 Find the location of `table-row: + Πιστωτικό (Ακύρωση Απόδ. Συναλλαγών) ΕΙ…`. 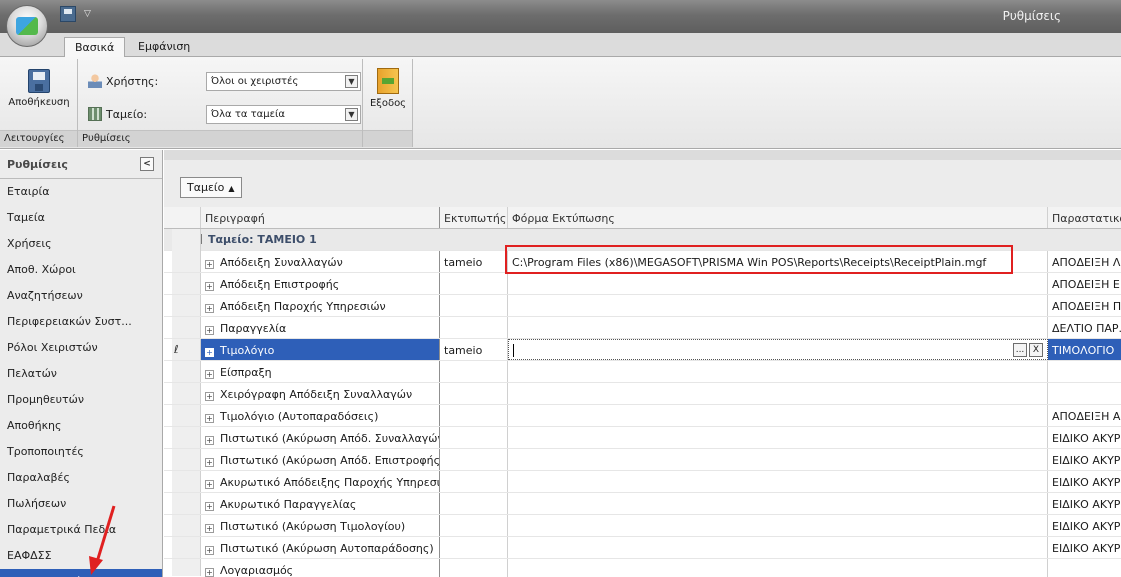

table-row: + Πιστωτικό (Ακύρωση Απόδ. Συναλλαγών) ΕΙ… is located at coordinates (642, 438).